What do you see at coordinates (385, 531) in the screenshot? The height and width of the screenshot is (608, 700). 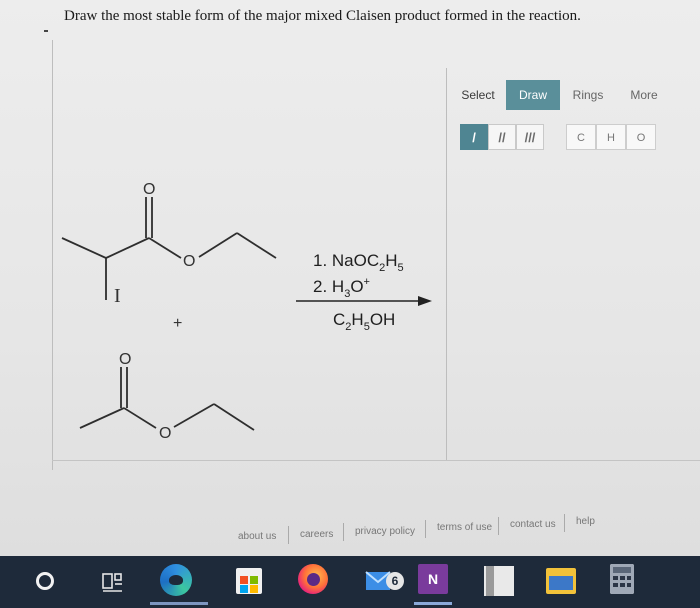 I see `footer-link-privacy-policy: privacy policy` at bounding box center [385, 531].